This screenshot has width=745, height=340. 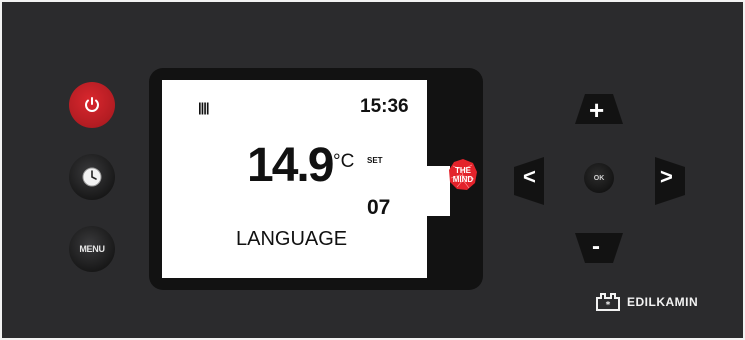 I want to click on menu-button: MENU, so click(x=92, y=249).